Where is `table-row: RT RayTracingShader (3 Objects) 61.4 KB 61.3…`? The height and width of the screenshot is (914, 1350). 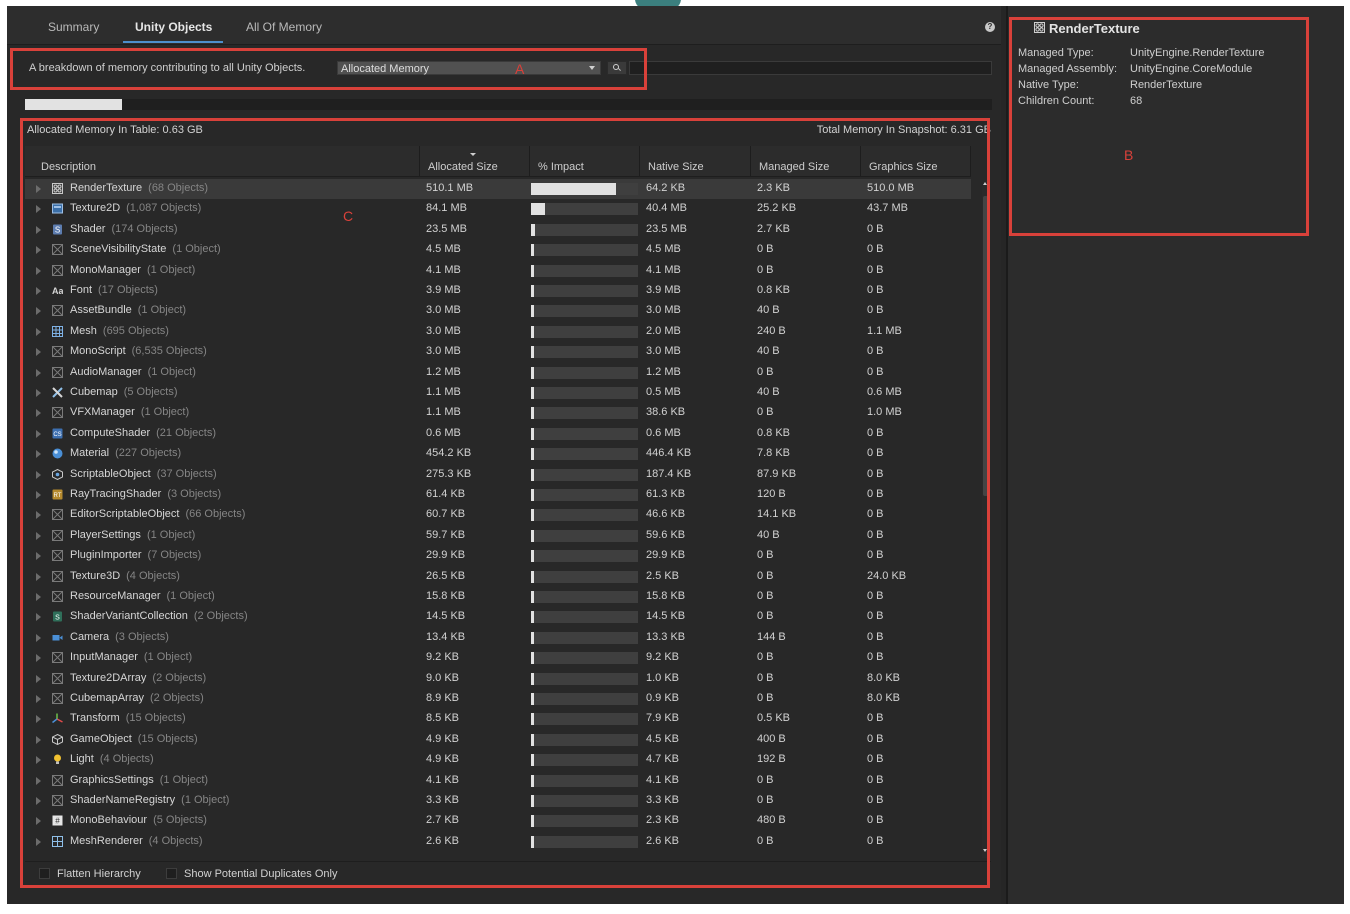
table-row: RT RayTracingShader (3 Objects) 61.4 KB 61.3… is located at coordinates (498, 495).